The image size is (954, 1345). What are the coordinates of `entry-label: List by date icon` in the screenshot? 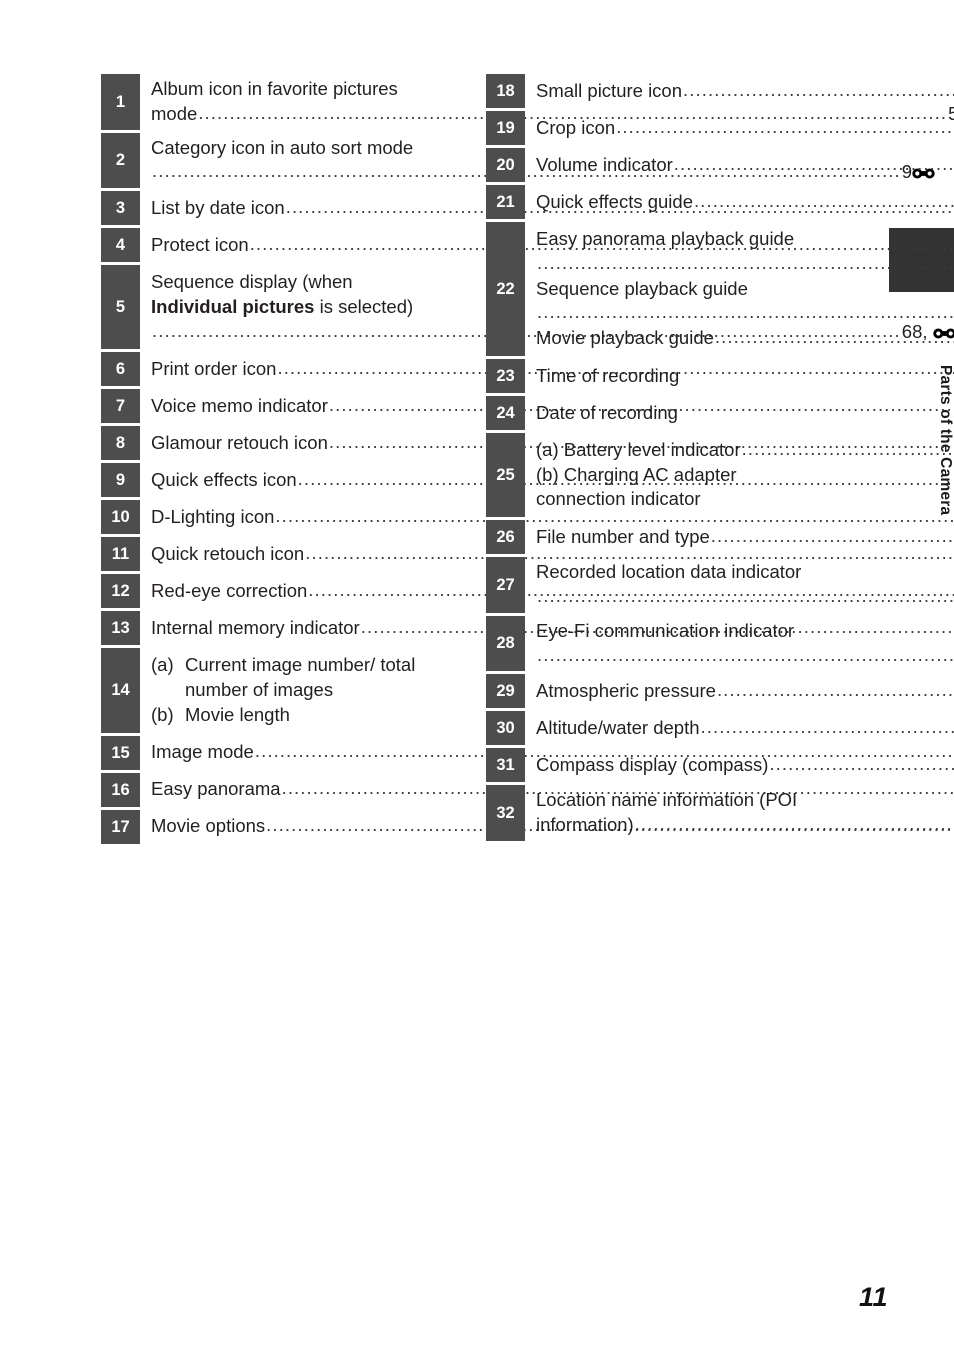 It's located at (218, 207).